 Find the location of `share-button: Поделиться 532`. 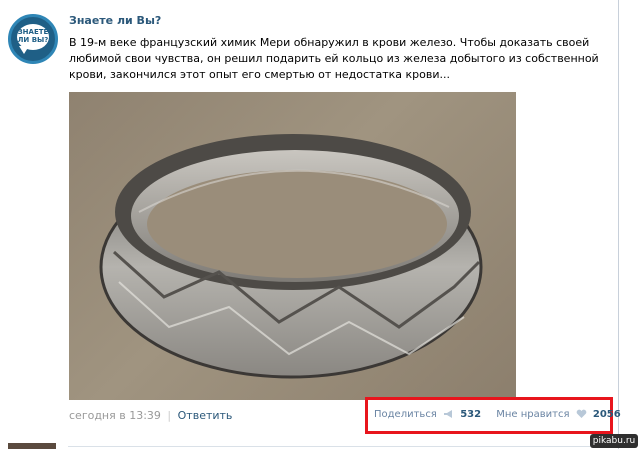

share-button: Поделиться 532 is located at coordinates (429, 414).